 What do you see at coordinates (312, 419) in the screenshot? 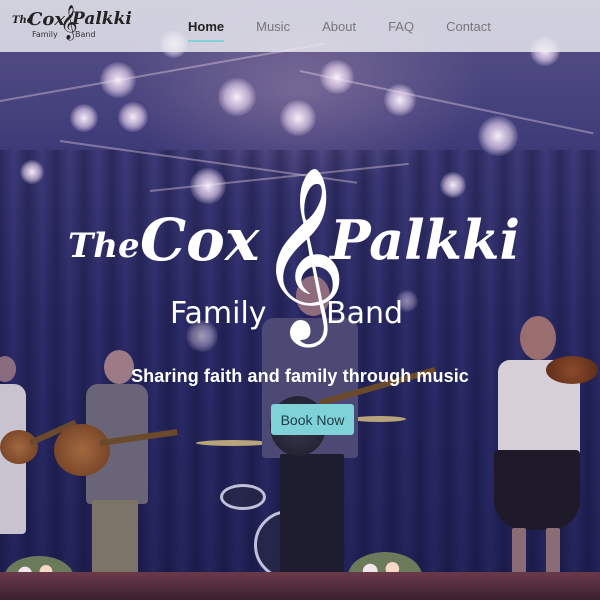
I see `book-now-button: Book Now` at bounding box center [312, 419].